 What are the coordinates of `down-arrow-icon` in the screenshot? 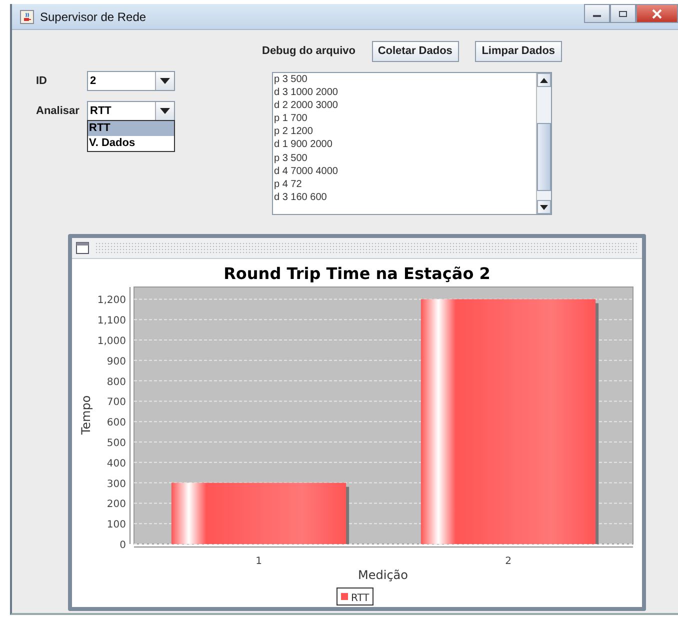 It's located at (544, 207).